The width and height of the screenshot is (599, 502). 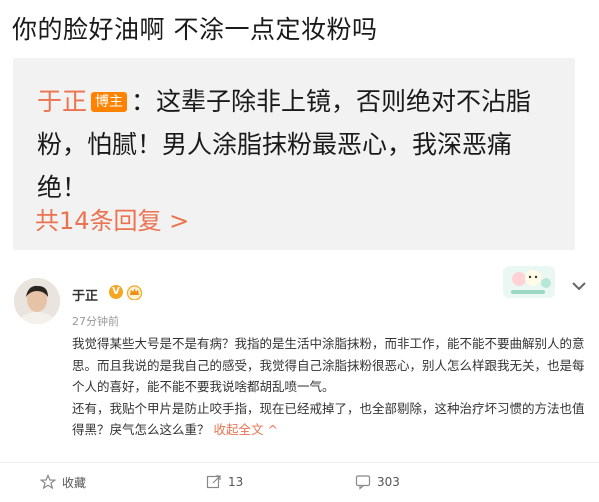 What do you see at coordinates (37, 301) in the screenshot?
I see `avatar` at bounding box center [37, 301].